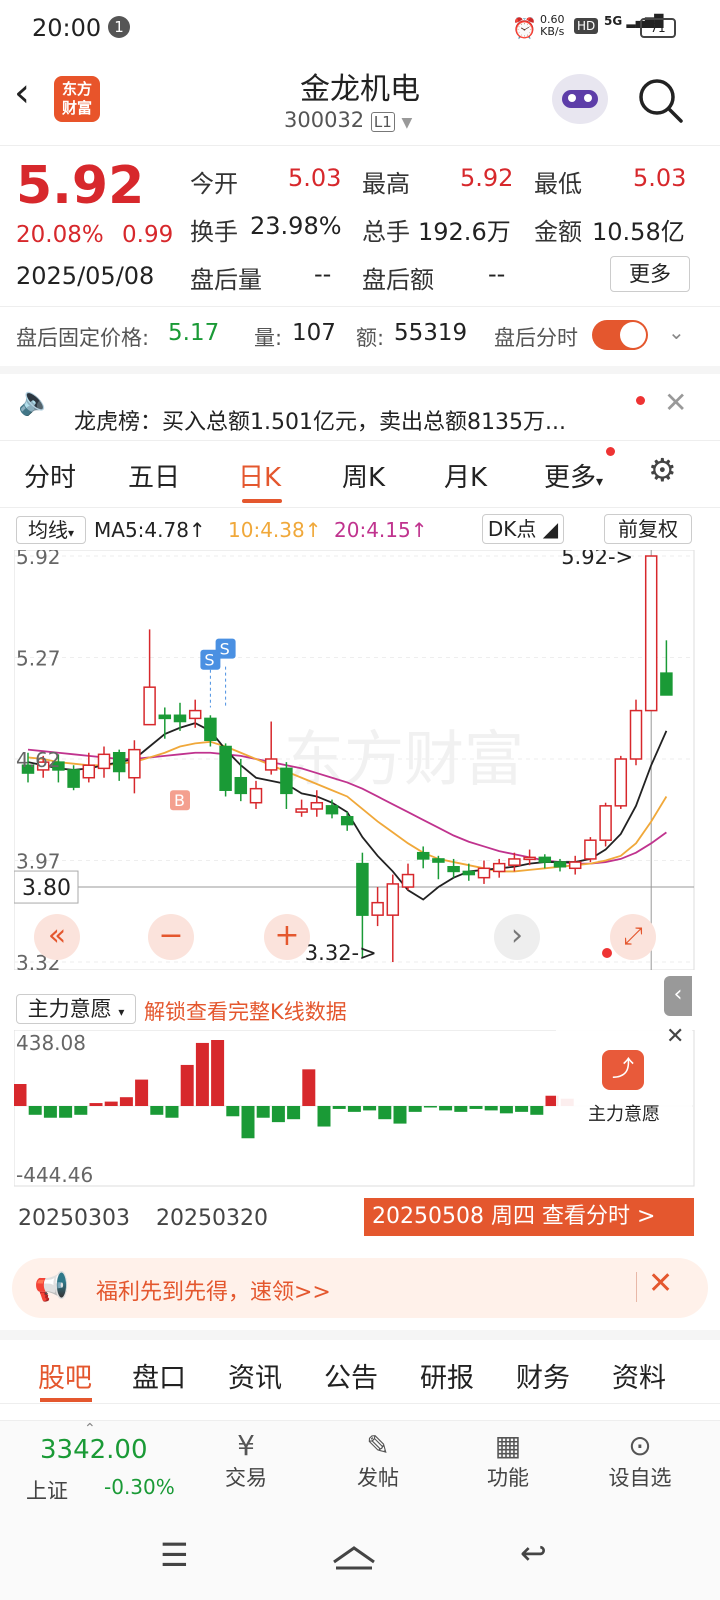  Describe the element at coordinates (580, 99) in the screenshot. I see `robot-avatar` at that location.